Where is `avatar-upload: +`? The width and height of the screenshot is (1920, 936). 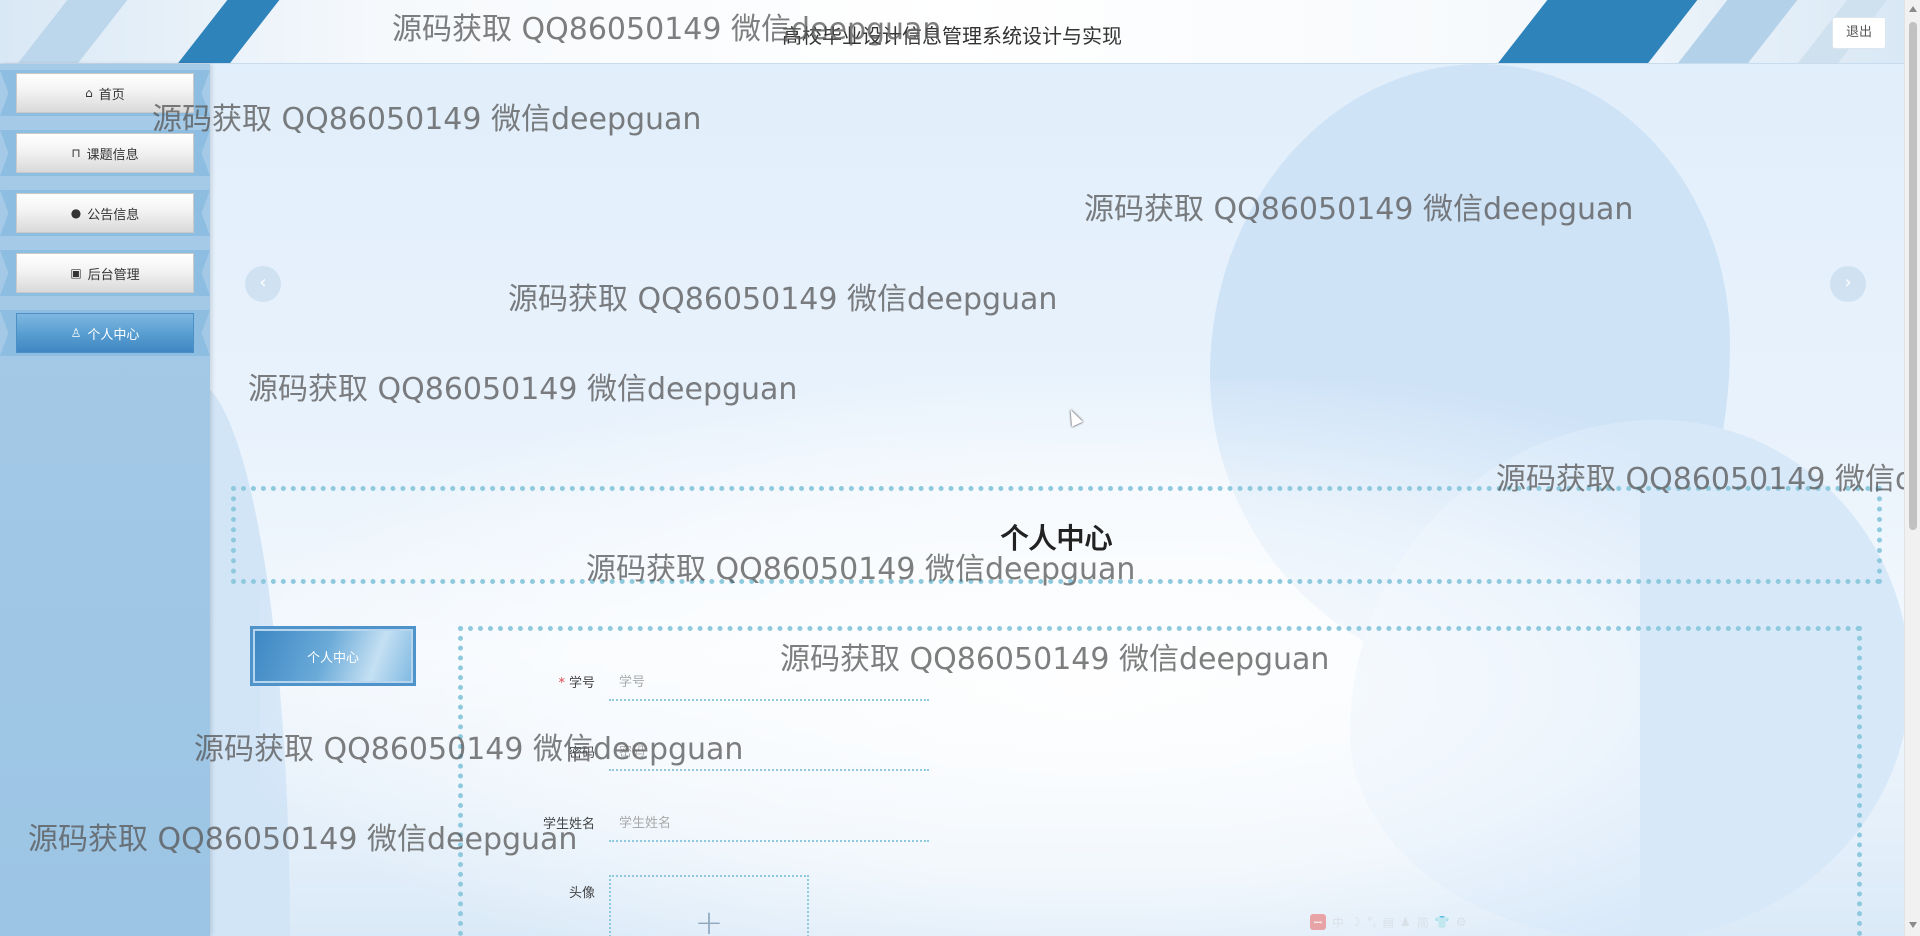 avatar-upload: + is located at coordinates (709, 905).